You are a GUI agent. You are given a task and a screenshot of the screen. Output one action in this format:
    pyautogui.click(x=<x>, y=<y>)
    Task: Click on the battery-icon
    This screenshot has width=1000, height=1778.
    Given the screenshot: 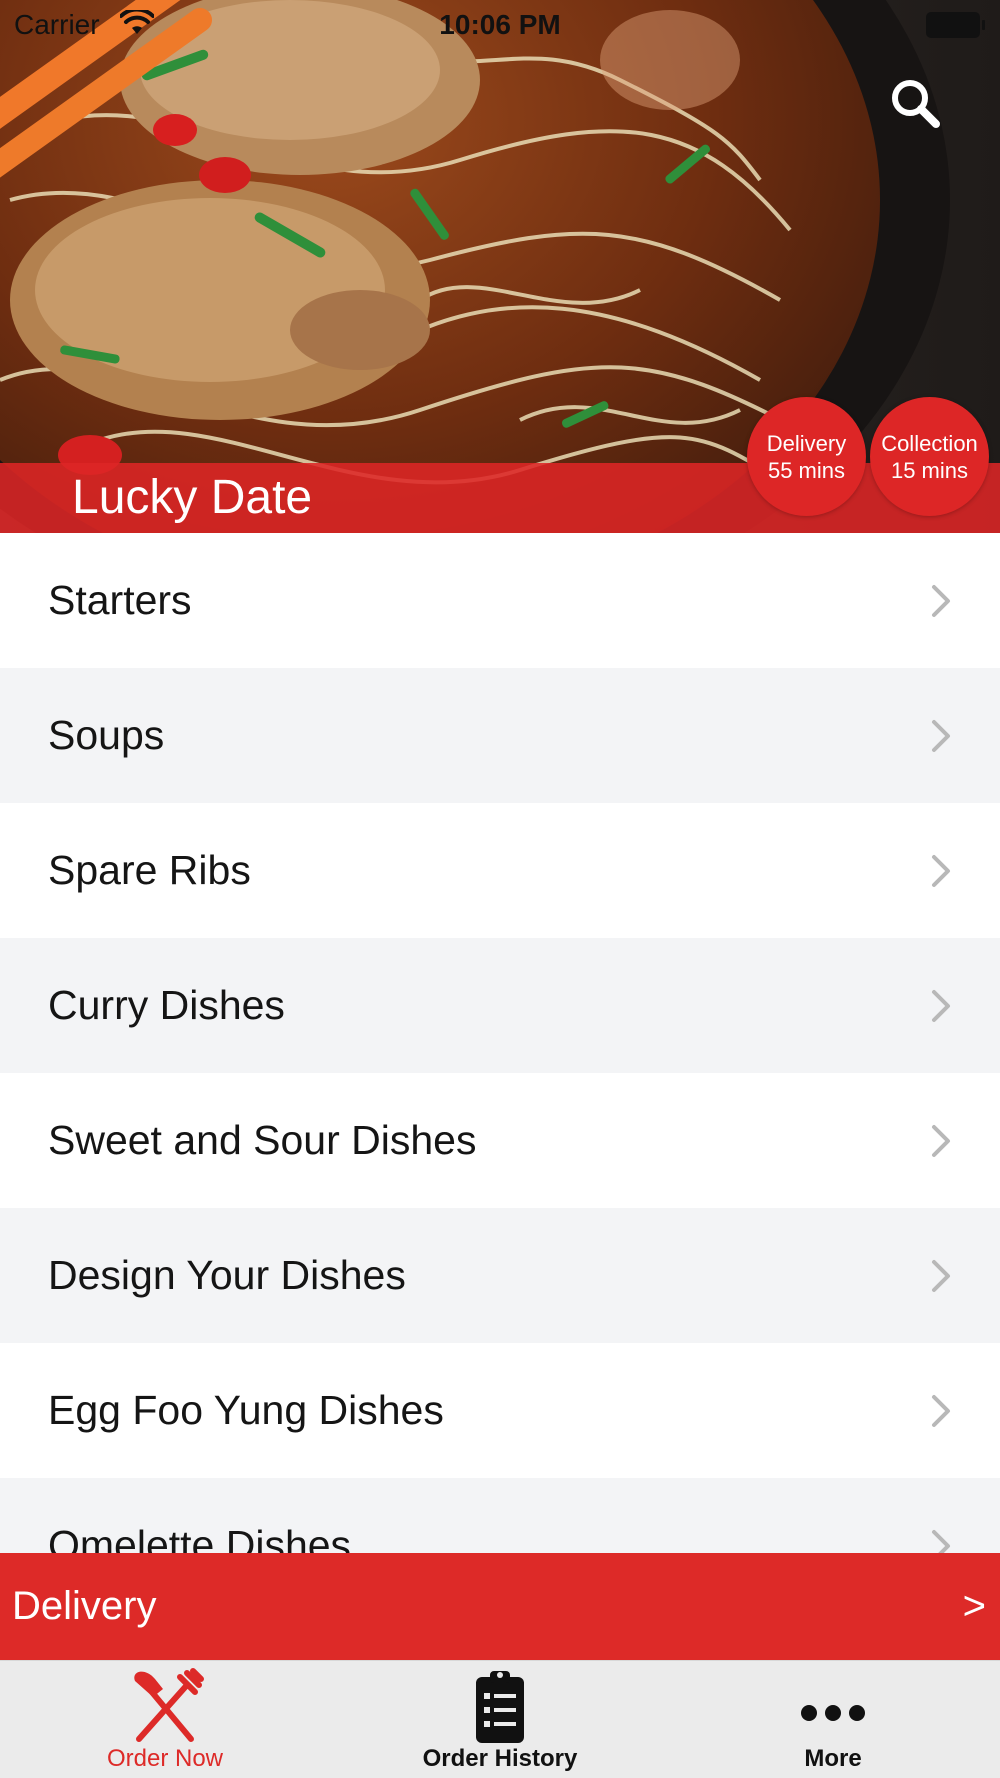 What is the action you would take?
    pyautogui.click(x=955, y=25)
    